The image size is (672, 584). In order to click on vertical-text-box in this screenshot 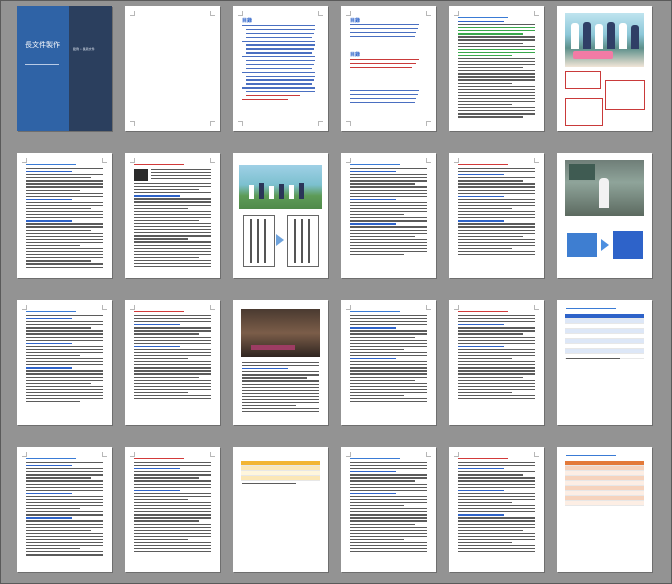, I will do `click(259, 241)`.